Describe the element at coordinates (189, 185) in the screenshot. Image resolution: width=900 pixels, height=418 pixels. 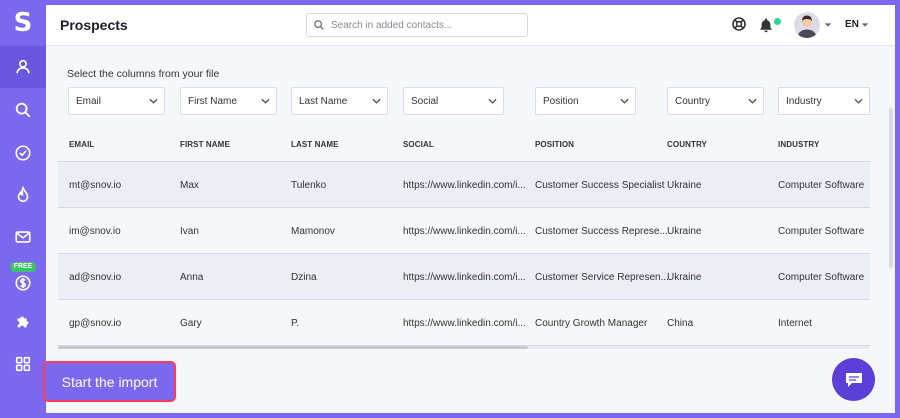
I see `cell-first-name: Max` at that location.